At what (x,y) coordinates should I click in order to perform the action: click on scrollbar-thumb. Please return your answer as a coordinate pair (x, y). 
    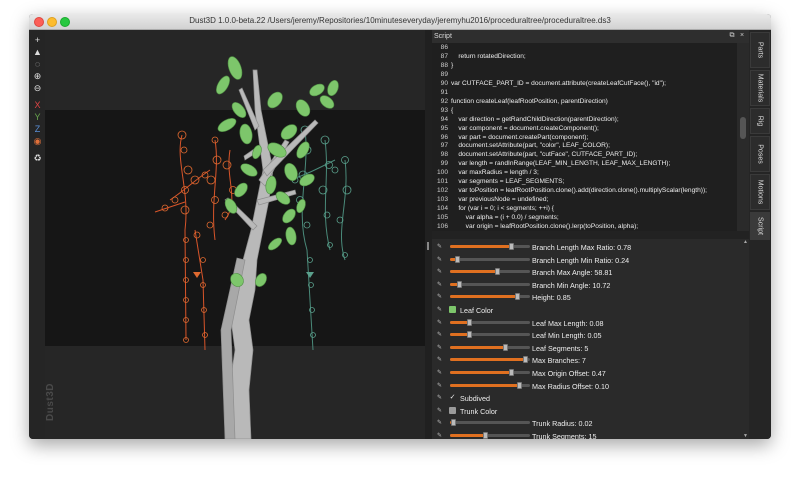
    Looking at the image, I should click on (743, 128).